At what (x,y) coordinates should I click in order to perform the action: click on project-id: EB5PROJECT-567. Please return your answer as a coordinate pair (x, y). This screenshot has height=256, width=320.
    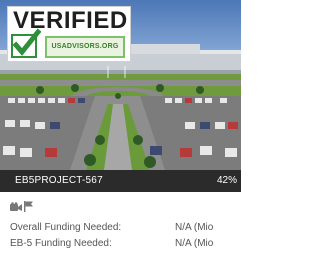
    Looking at the image, I should click on (59, 180).